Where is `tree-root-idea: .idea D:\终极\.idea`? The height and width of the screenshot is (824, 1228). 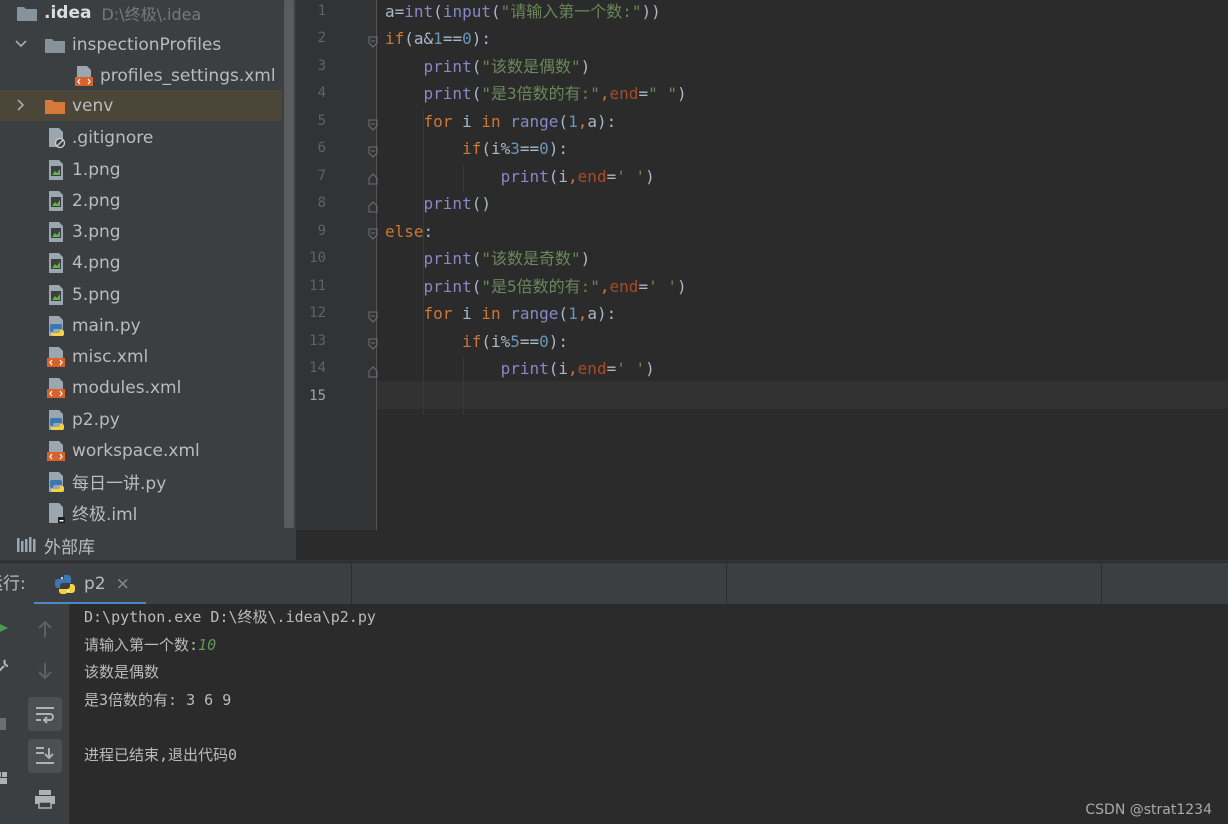 tree-root-idea: .idea D:\终极\.idea is located at coordinates (141, 14).